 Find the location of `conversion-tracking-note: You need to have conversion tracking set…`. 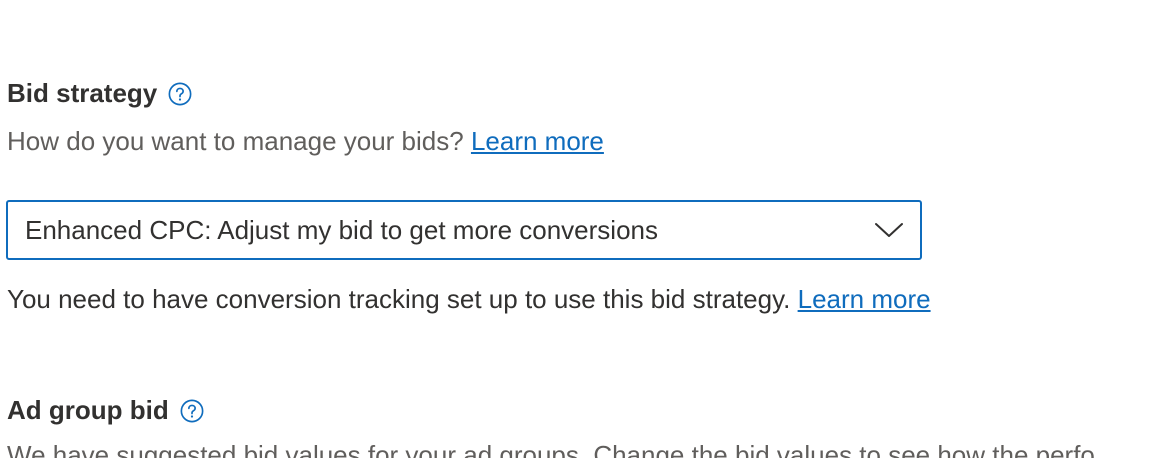

conversion-tracking-note: You need to have conversion tracking set… is located at coordinates (469, 299).